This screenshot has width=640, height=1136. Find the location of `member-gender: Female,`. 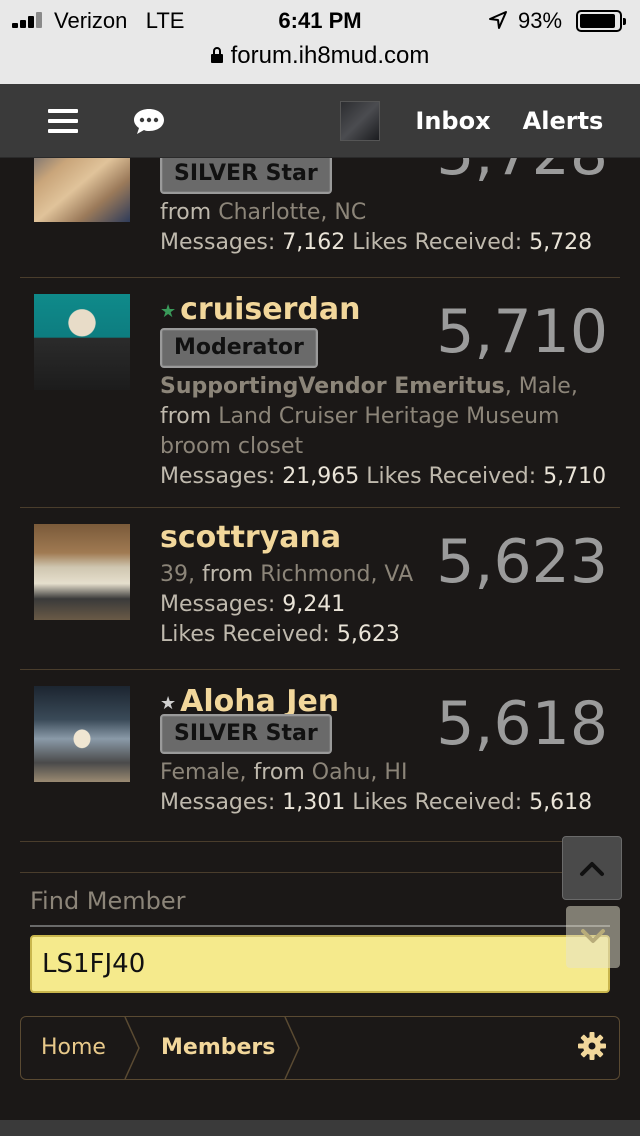

member-gender: Female, is located at coordinates (203, 772).